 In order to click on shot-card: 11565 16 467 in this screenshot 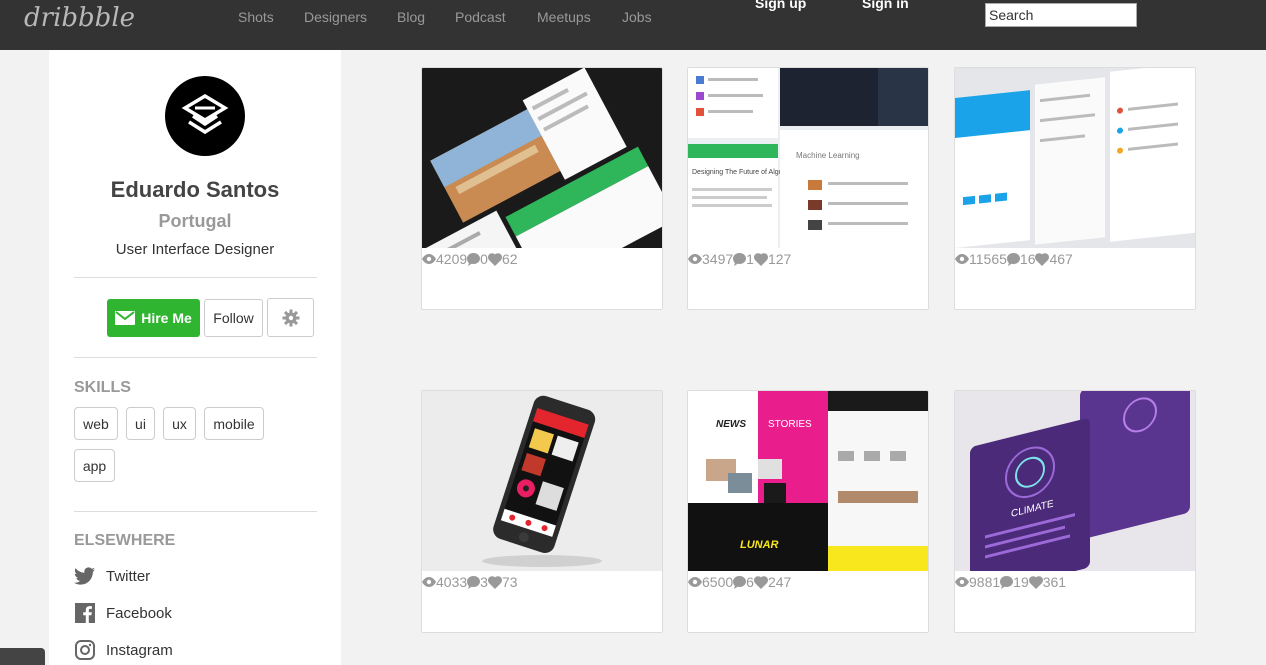, I will do `click(1075, 188)`.